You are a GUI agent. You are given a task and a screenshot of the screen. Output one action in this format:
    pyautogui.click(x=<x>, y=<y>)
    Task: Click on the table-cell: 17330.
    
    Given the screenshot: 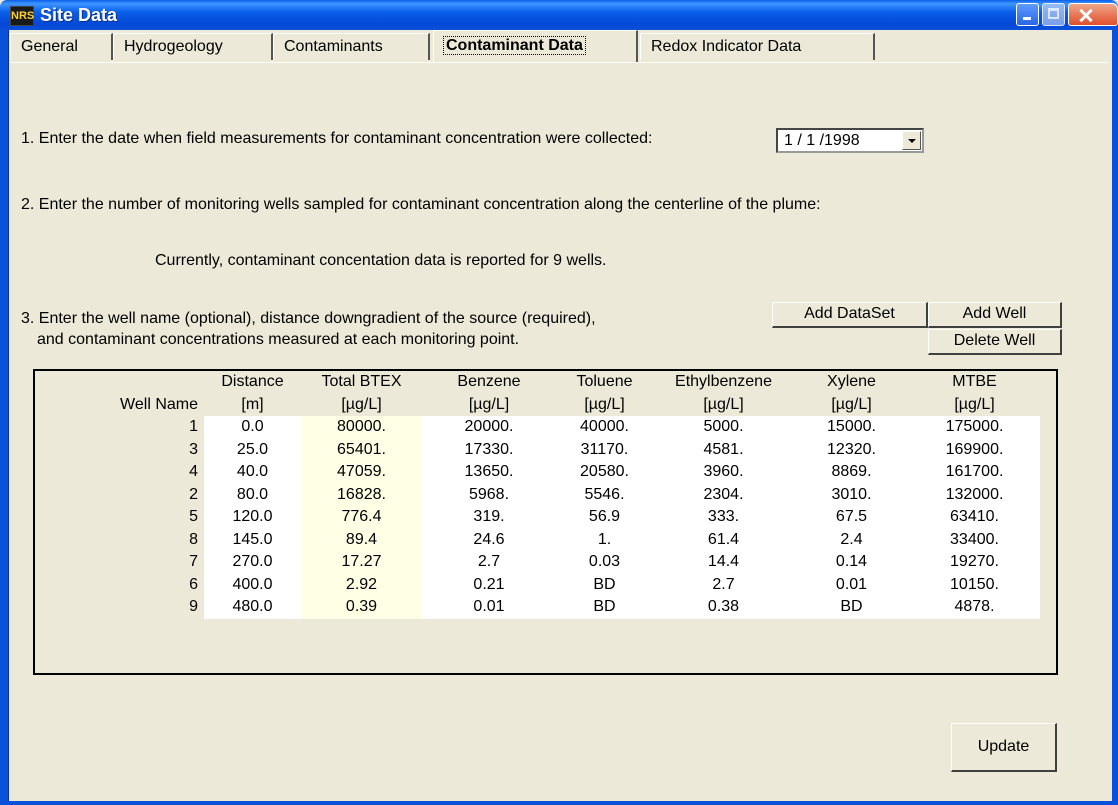 What is the action you would take?
    pyautogui.click(x=489, y=449)
    